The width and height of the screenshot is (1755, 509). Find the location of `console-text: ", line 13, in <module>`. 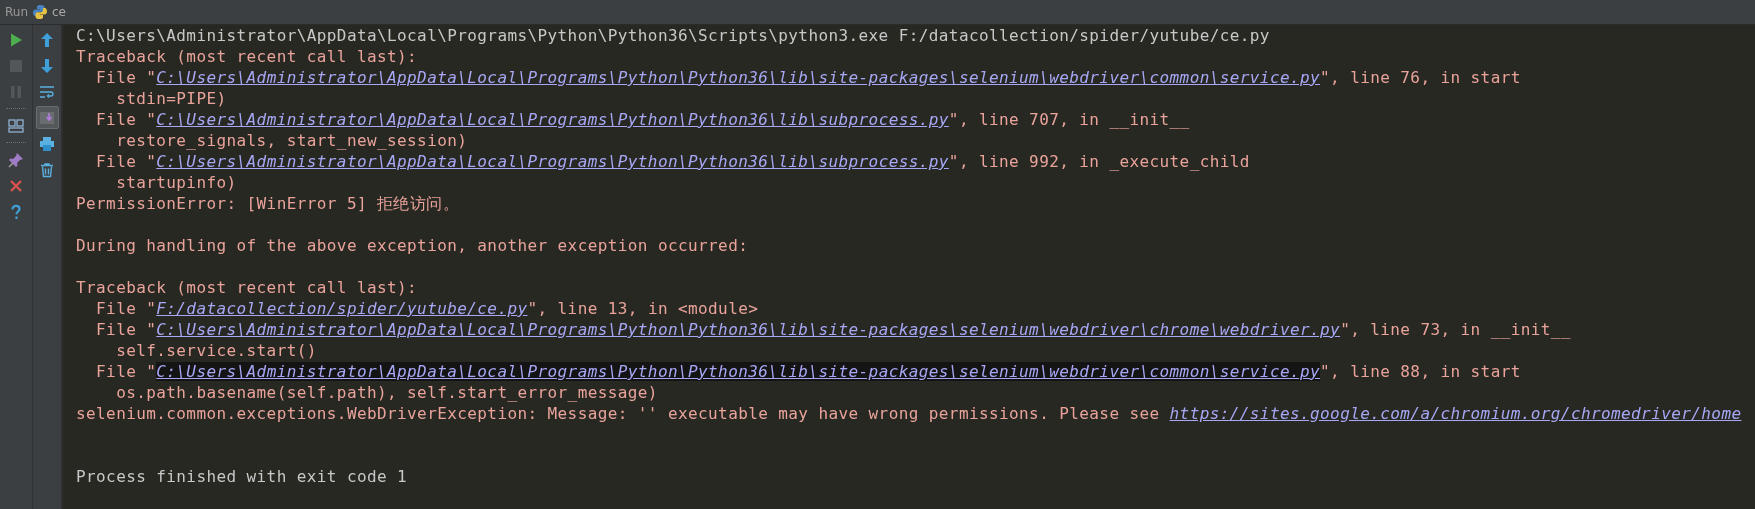

console-text: ", line 13, in <module> is located at coordinates (643, 308).